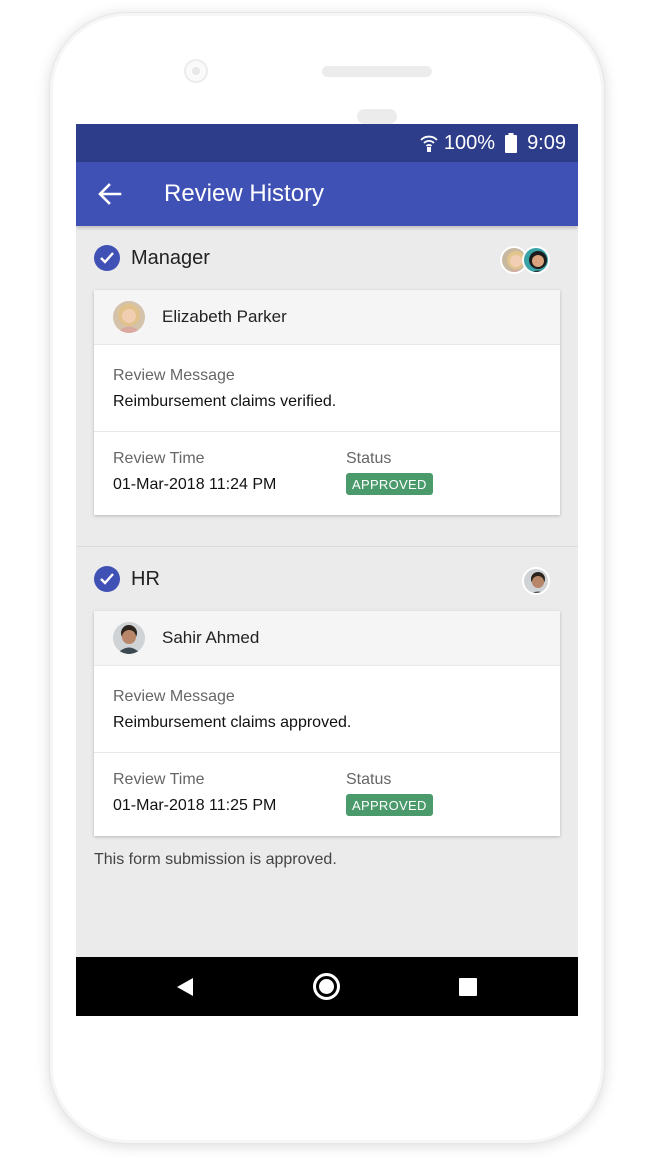 The image size is (646, 1158). What do you see at coordinates (511, 143) in the screenshot?
I see `battery-icon` at bounding box center [511, 143].